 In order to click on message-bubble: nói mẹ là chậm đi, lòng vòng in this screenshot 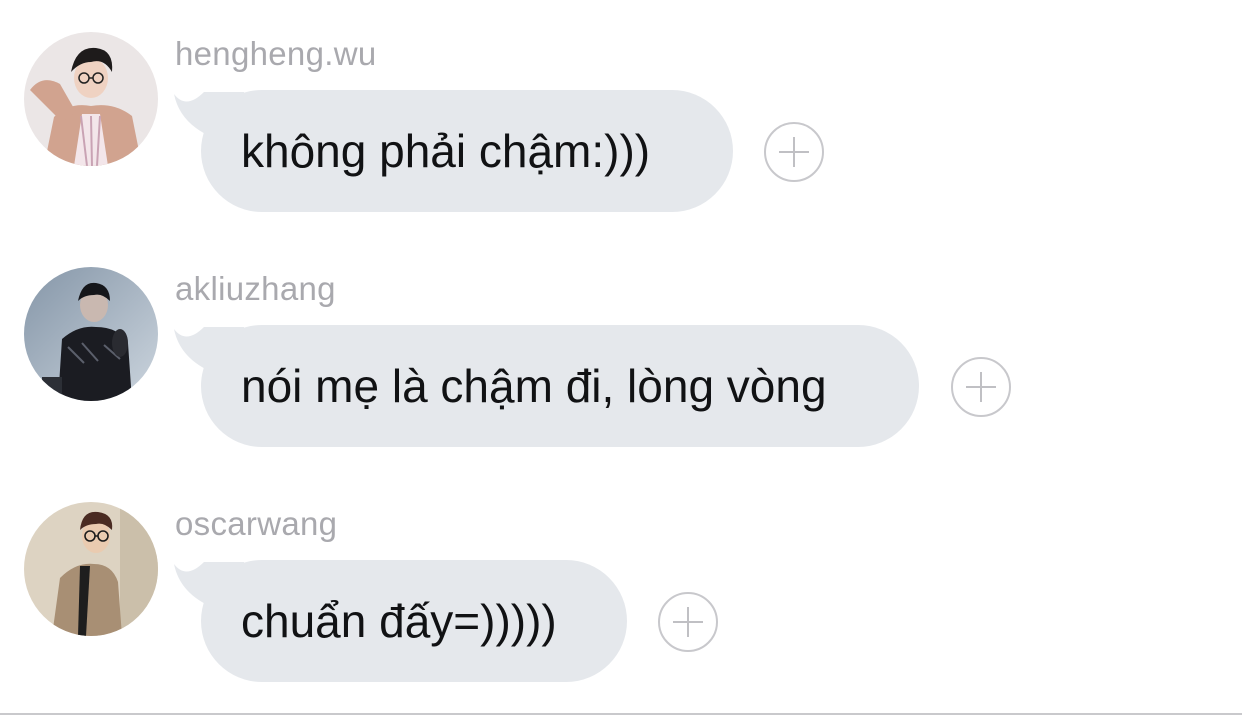, I will do `click(560, 386)`.